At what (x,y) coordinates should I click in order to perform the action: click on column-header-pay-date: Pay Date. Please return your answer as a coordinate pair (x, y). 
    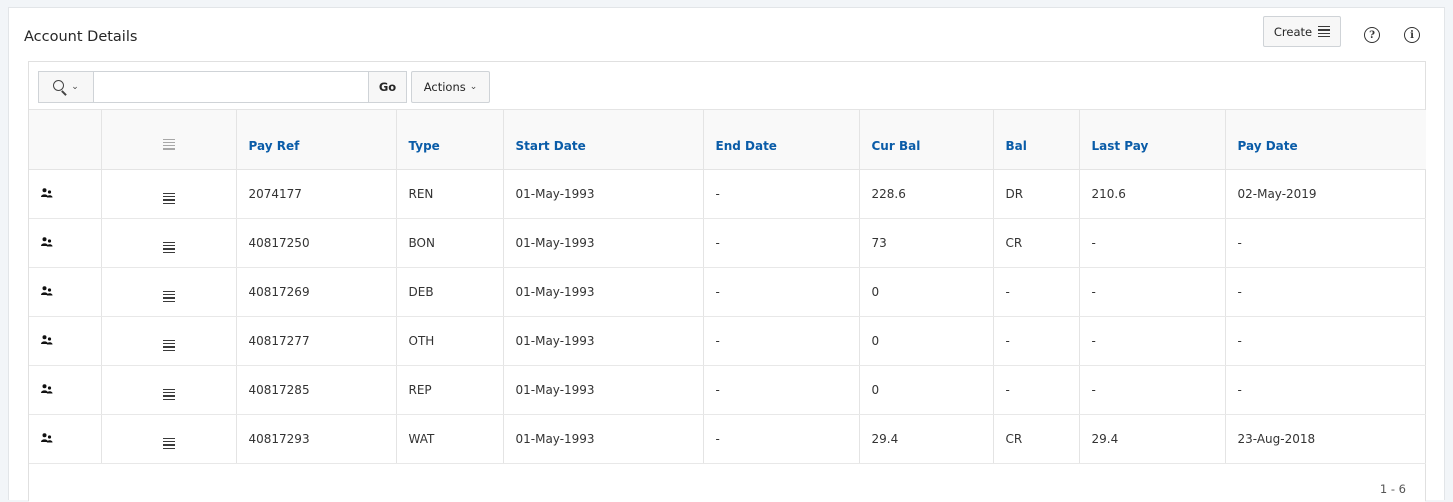
    Looking at the image, I should click on (1325, 140).